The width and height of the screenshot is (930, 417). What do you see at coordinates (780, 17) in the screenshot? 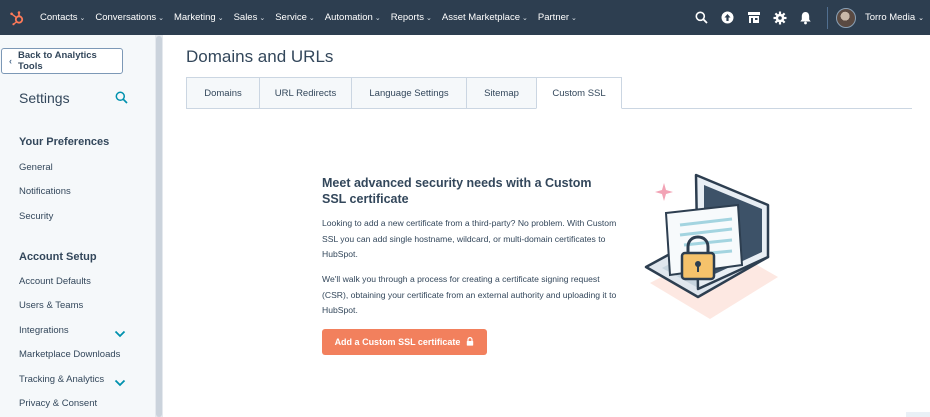
I see `settings-icon` at bounding box center [780, 17].